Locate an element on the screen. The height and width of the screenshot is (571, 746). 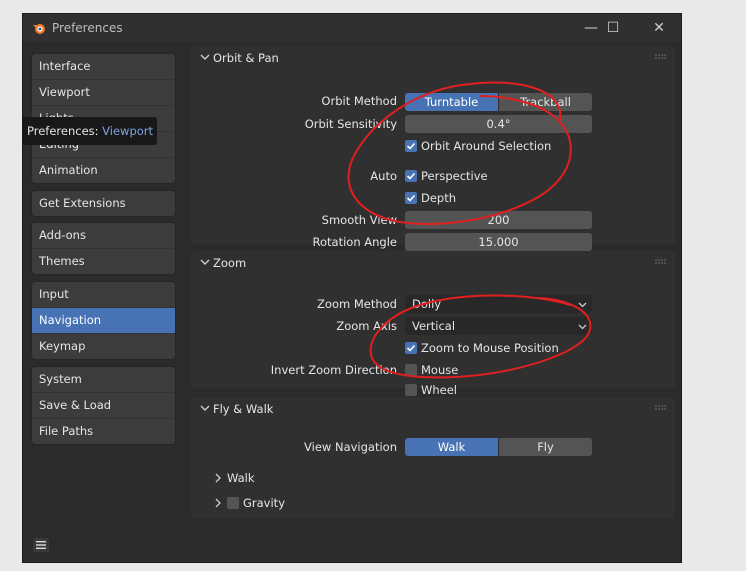
sidebar-item-system: System is located at coordinates (103, 380).